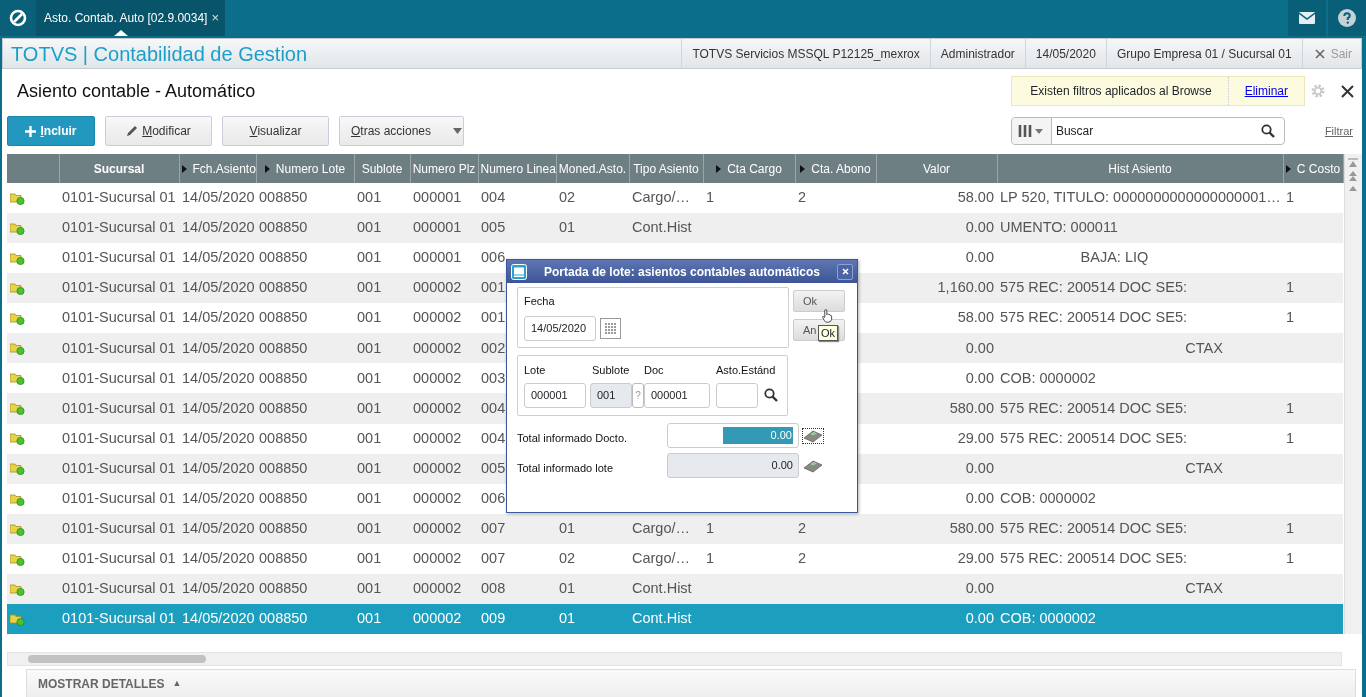 Image resolution: width=1366 pixels, height=697 pixels. What do you see at coordinates (835, 169) in the screenshot?
I see `column-header: Cta. Abono` at bounding box center [835, 169].